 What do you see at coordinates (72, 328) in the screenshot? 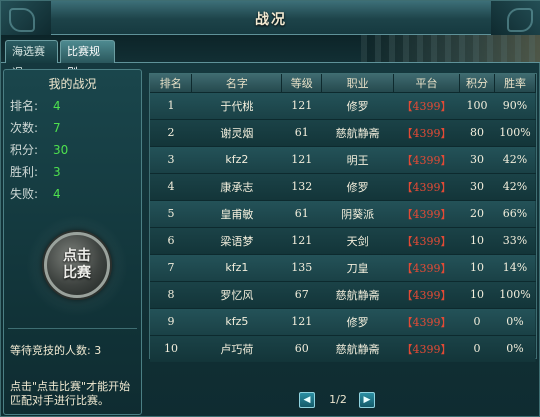
I see `divider` at bounding box center [72, 328].